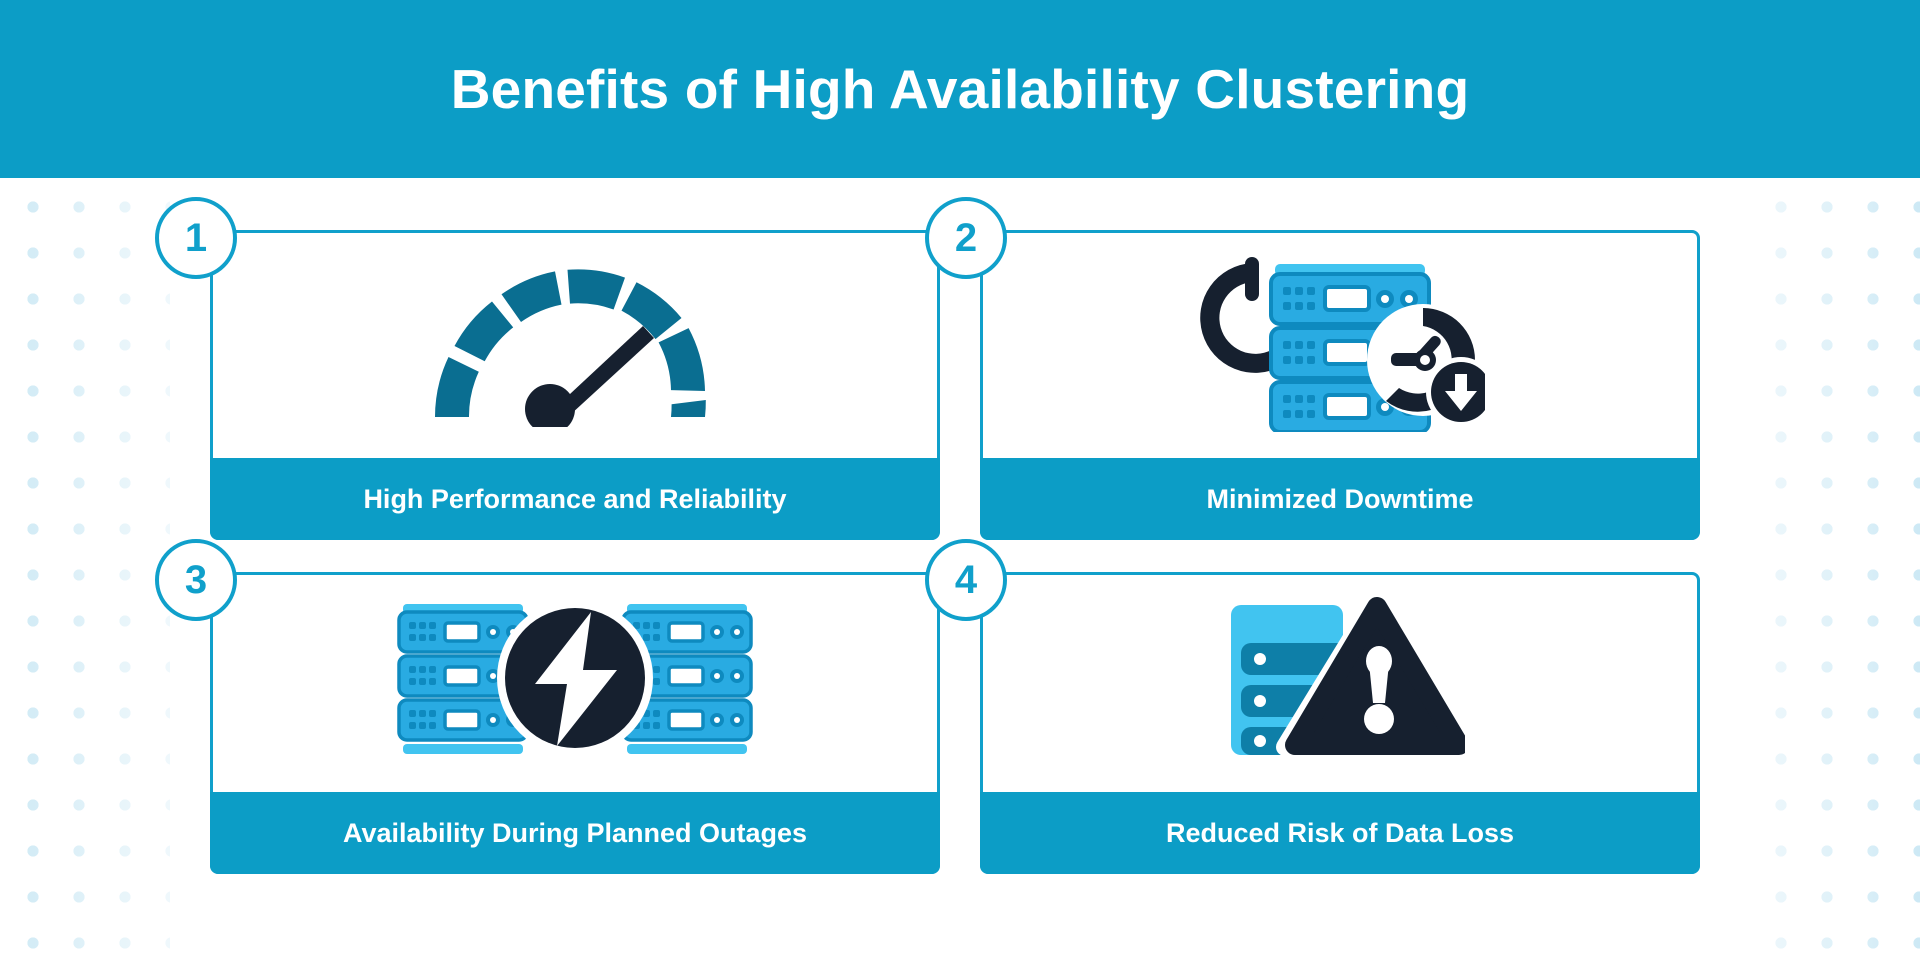 Image resolution: width=1920 pixels, height=970 pixels. I want to click on card-number-text-1: 1, so click(196, 237).